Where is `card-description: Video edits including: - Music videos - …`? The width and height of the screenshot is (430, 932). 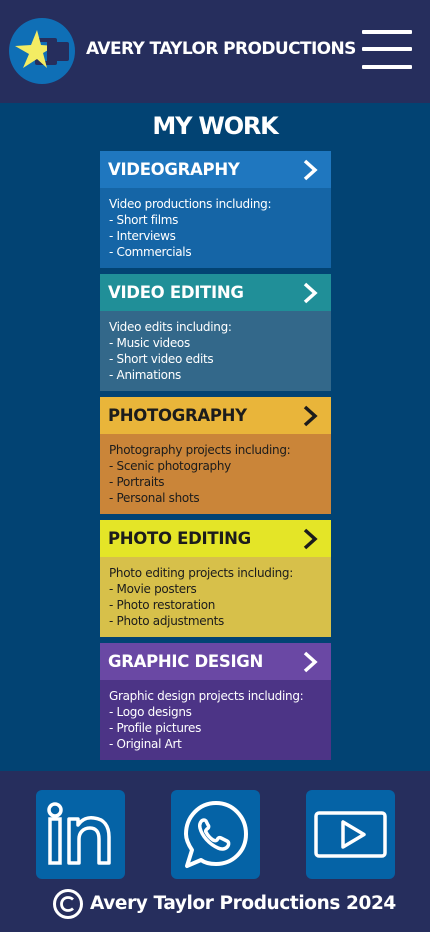
card-description: Video edits including: - Music videos - … is located at coordinates (170, 351).